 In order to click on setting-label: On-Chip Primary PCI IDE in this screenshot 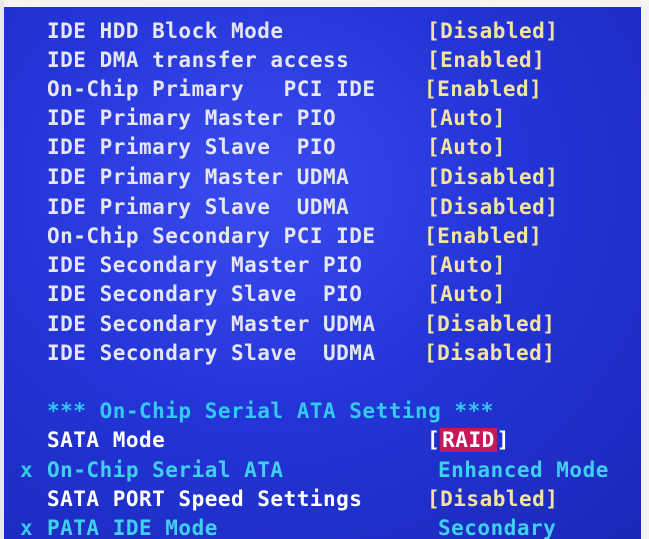, I will do `click(211, 89)`.